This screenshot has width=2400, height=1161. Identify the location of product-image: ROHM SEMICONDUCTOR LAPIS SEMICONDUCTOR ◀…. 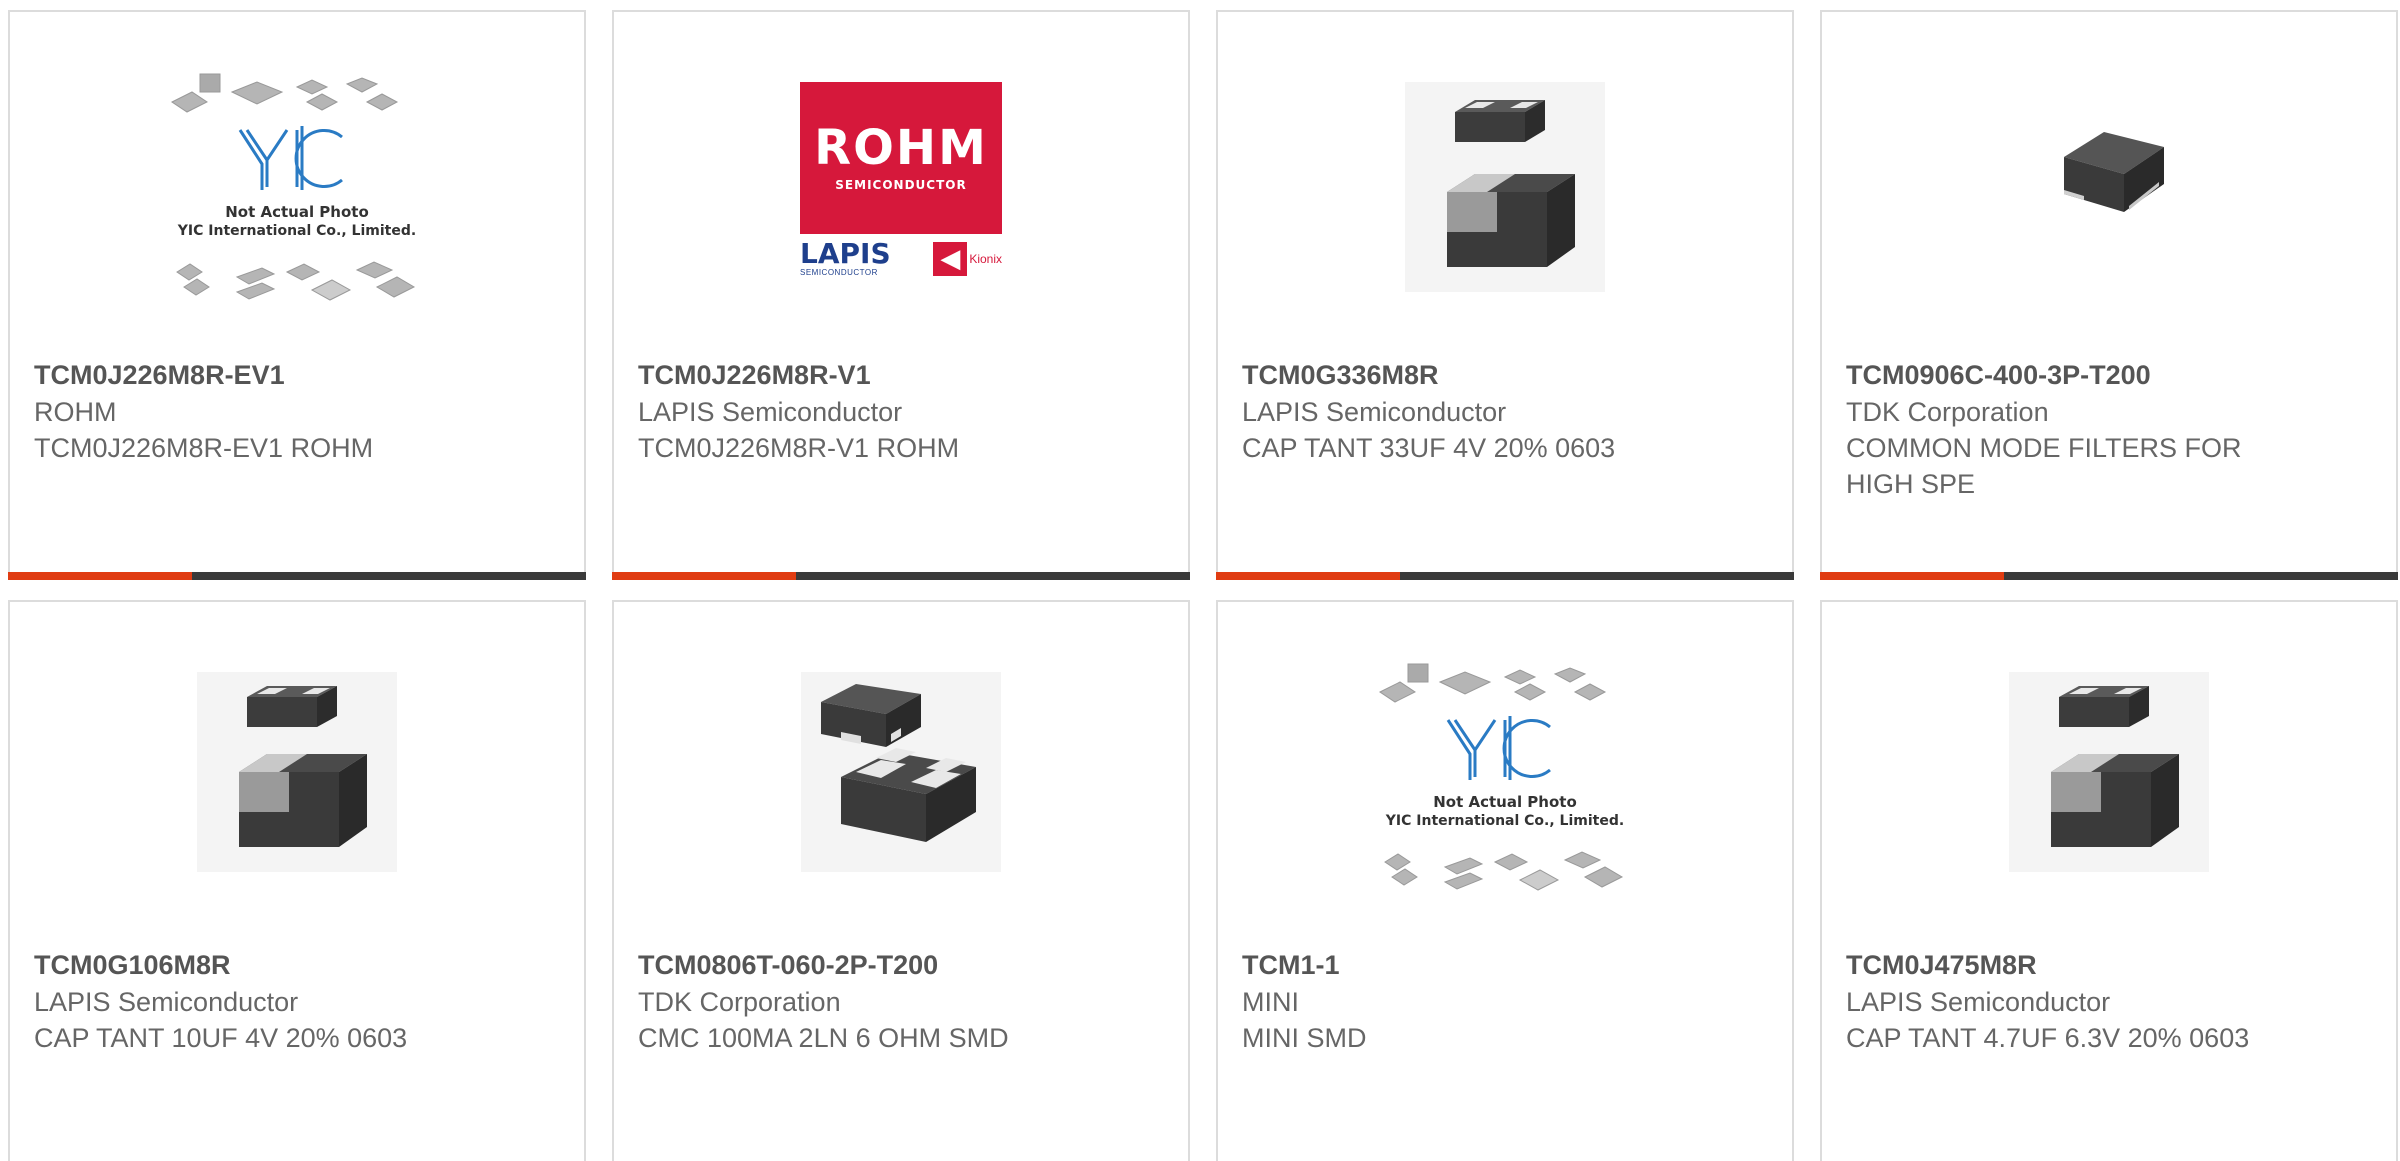
(901, 222).